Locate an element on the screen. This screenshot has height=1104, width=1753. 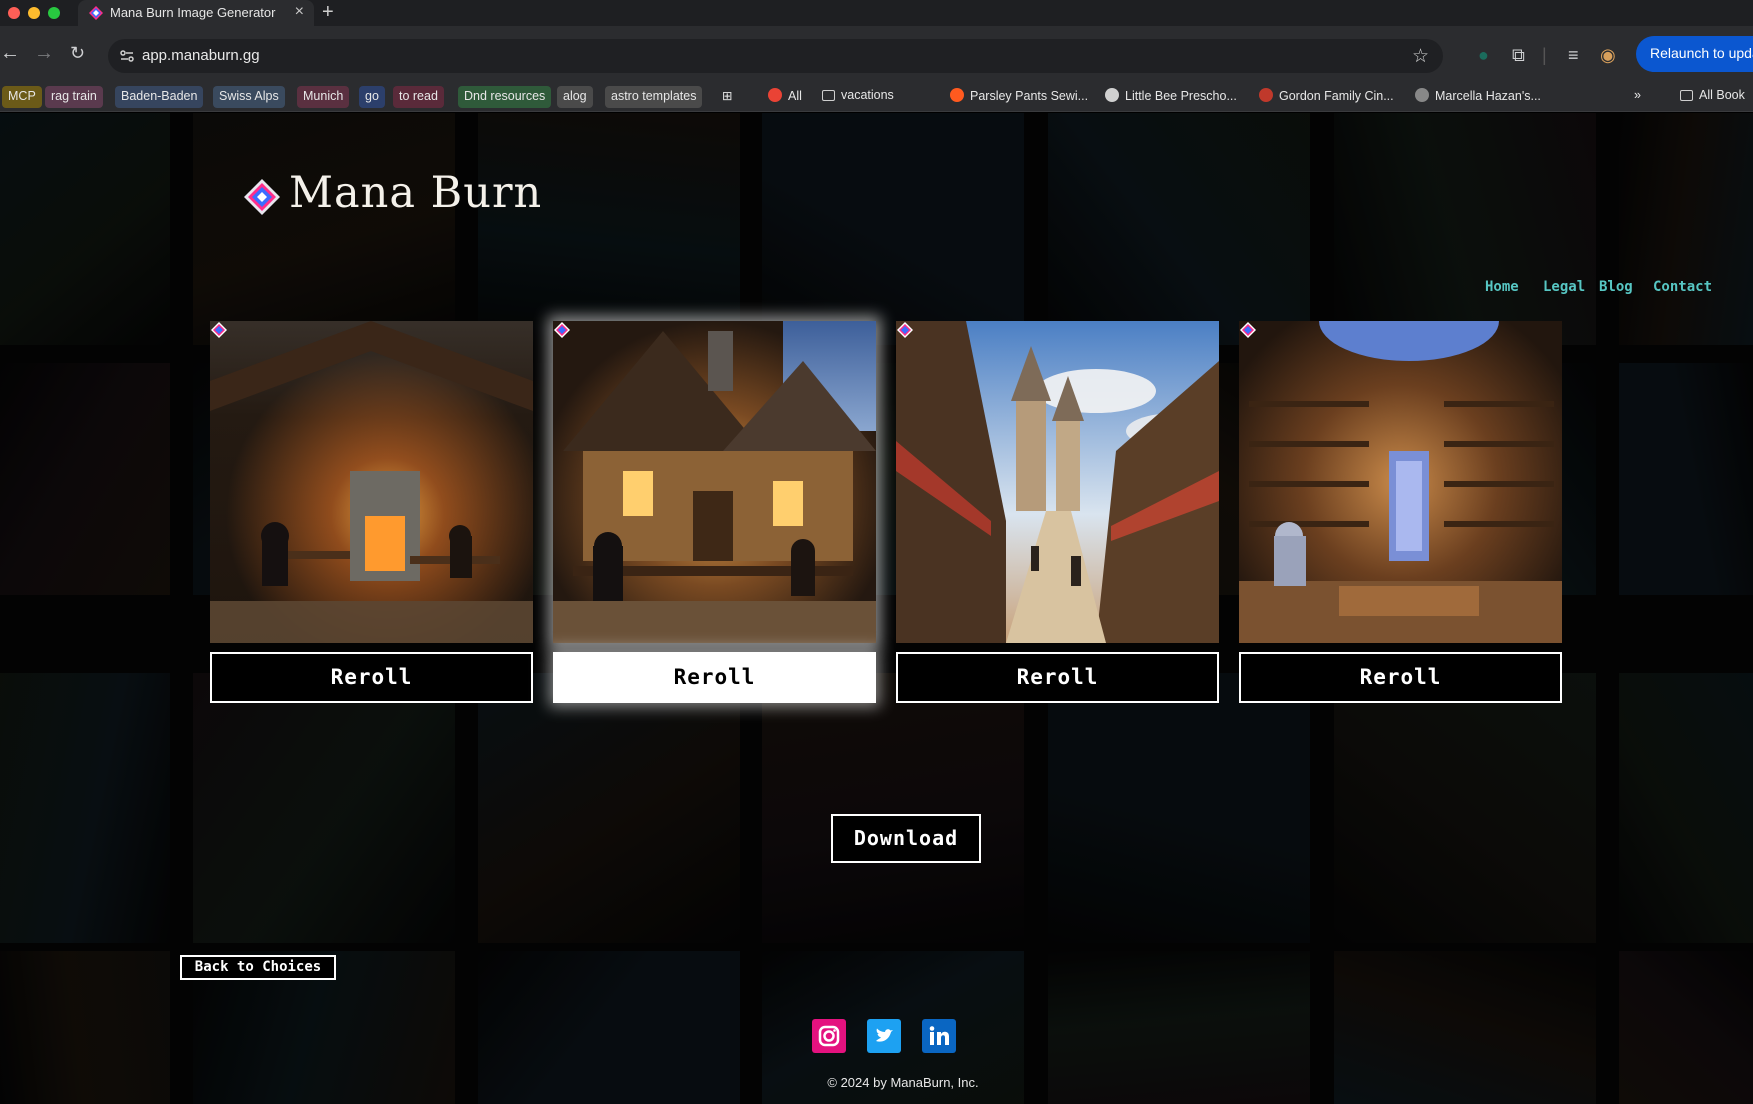
bookmark-label: All is located at coordinates (795, 96).